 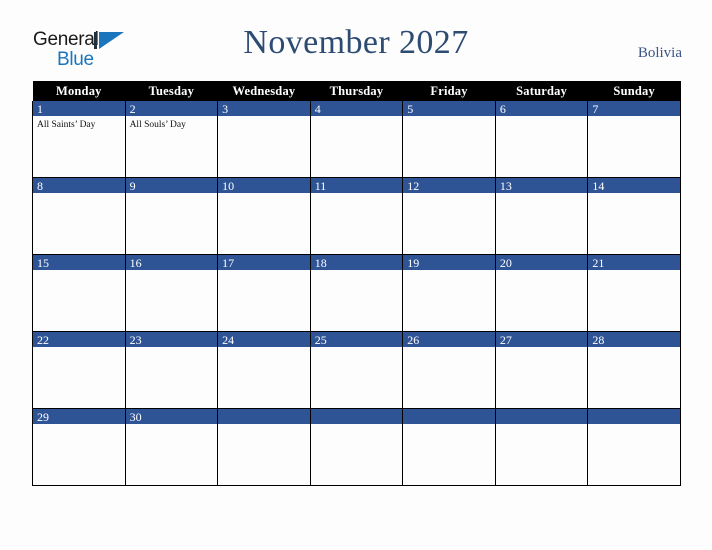 I want to click on calendar-day-cell: 24, so click(x=264, y=370).